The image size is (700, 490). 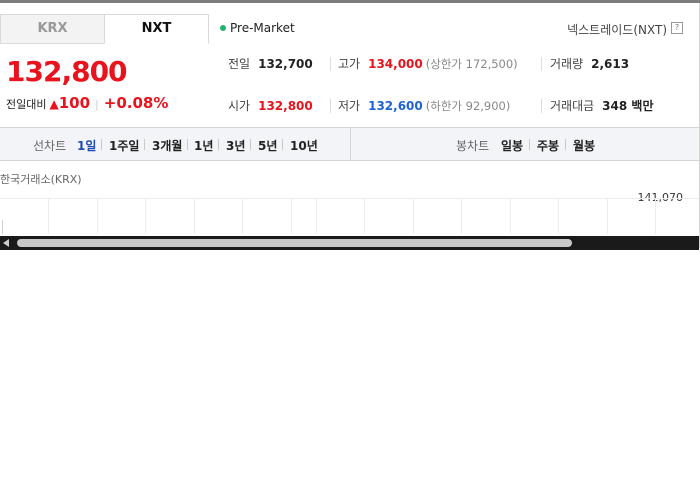 What do you see at coordinates (349, 106) in the screenshot?
I see `stat-label: 저가` at bounding box center [349, 106].